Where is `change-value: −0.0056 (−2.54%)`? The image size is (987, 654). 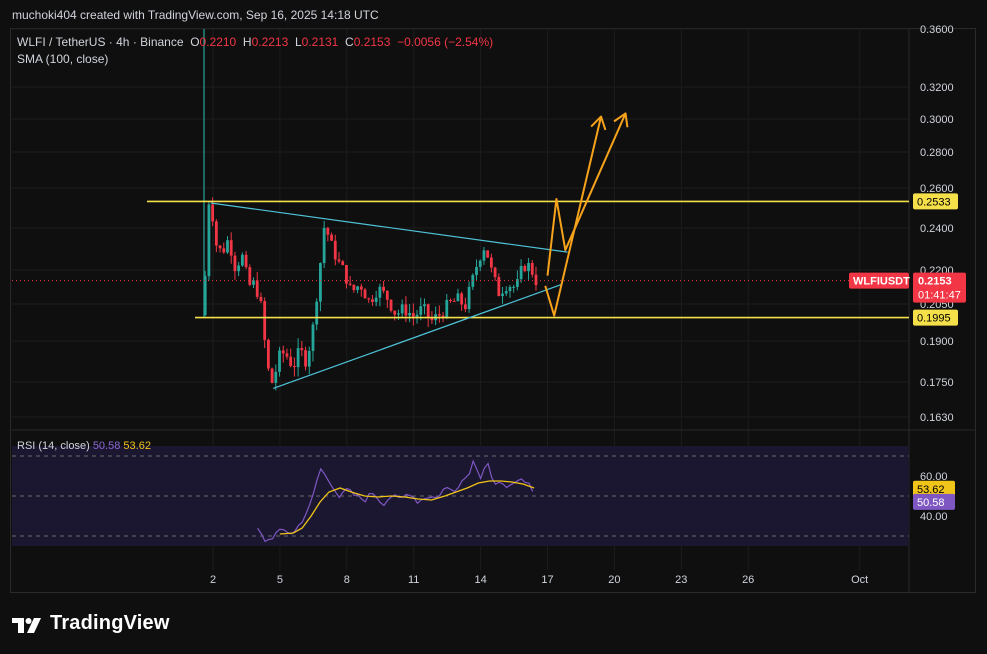 change-value: −0.0056 (−2.54%) is located at coordinates (445, 42).